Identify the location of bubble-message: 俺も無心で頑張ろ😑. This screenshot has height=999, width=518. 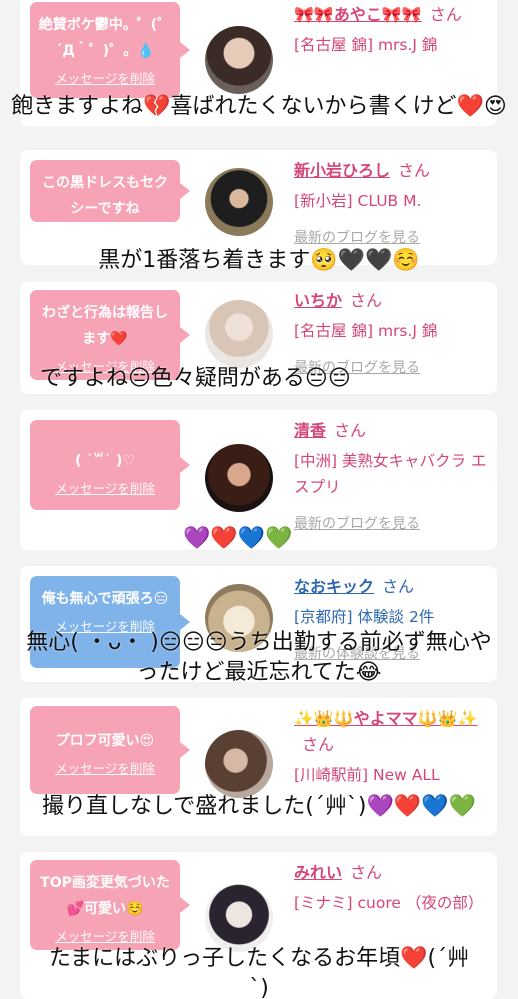
(105, 599).